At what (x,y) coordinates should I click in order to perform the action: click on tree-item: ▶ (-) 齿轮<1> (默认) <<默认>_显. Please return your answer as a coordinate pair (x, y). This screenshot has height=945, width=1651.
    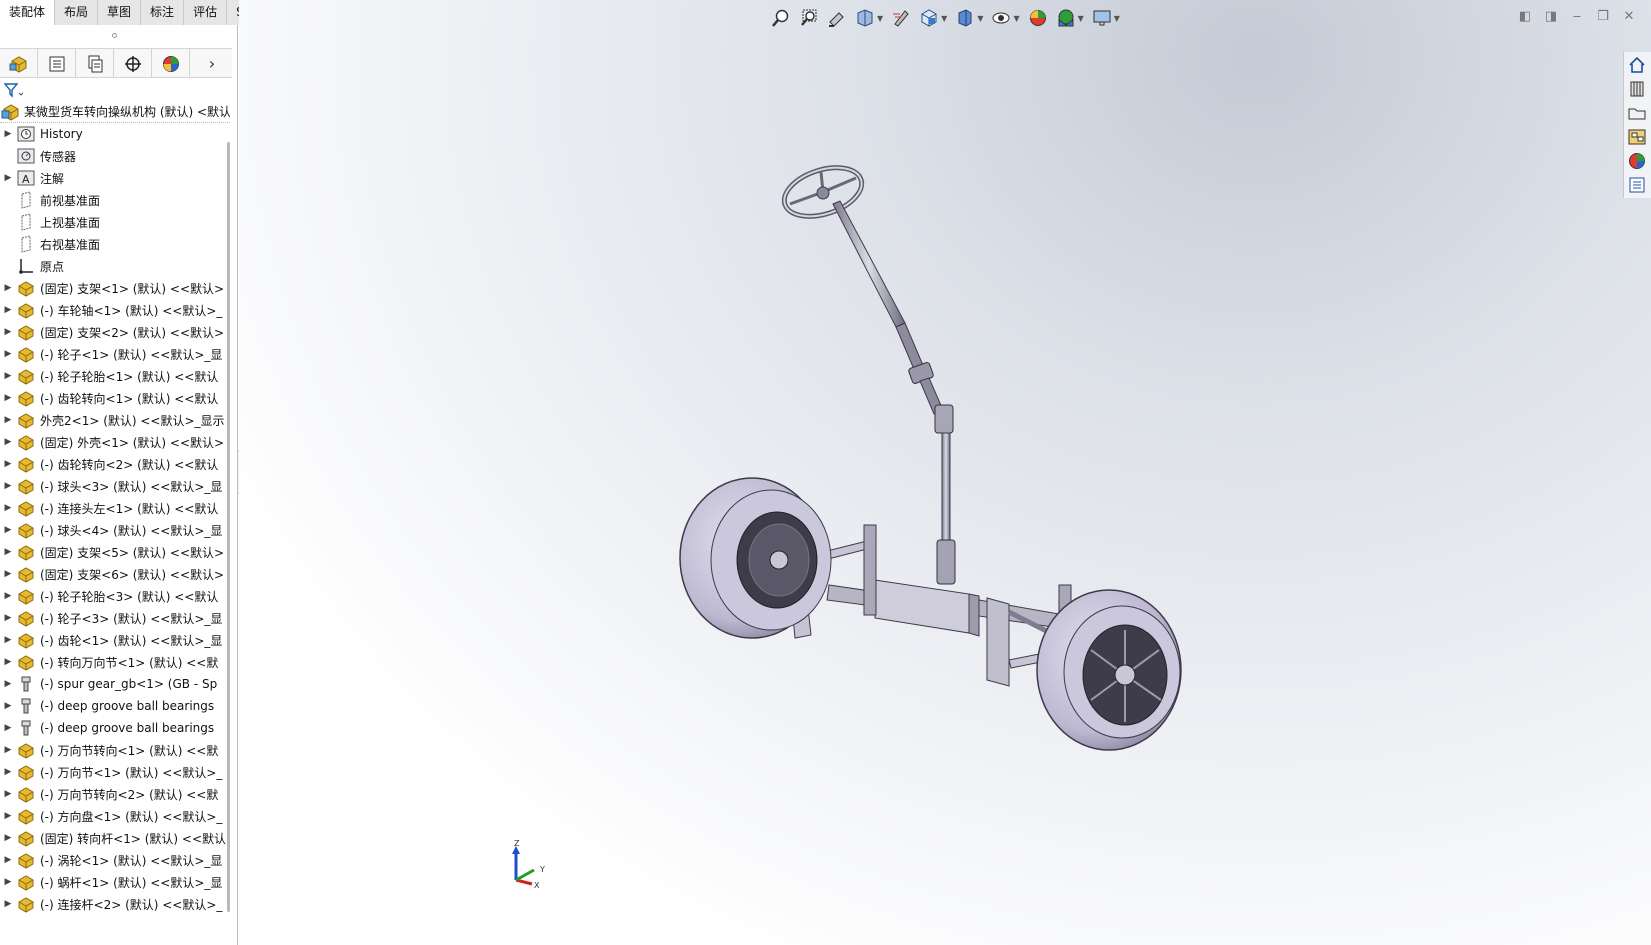
    Looking at the image, I should click on (115, 640).